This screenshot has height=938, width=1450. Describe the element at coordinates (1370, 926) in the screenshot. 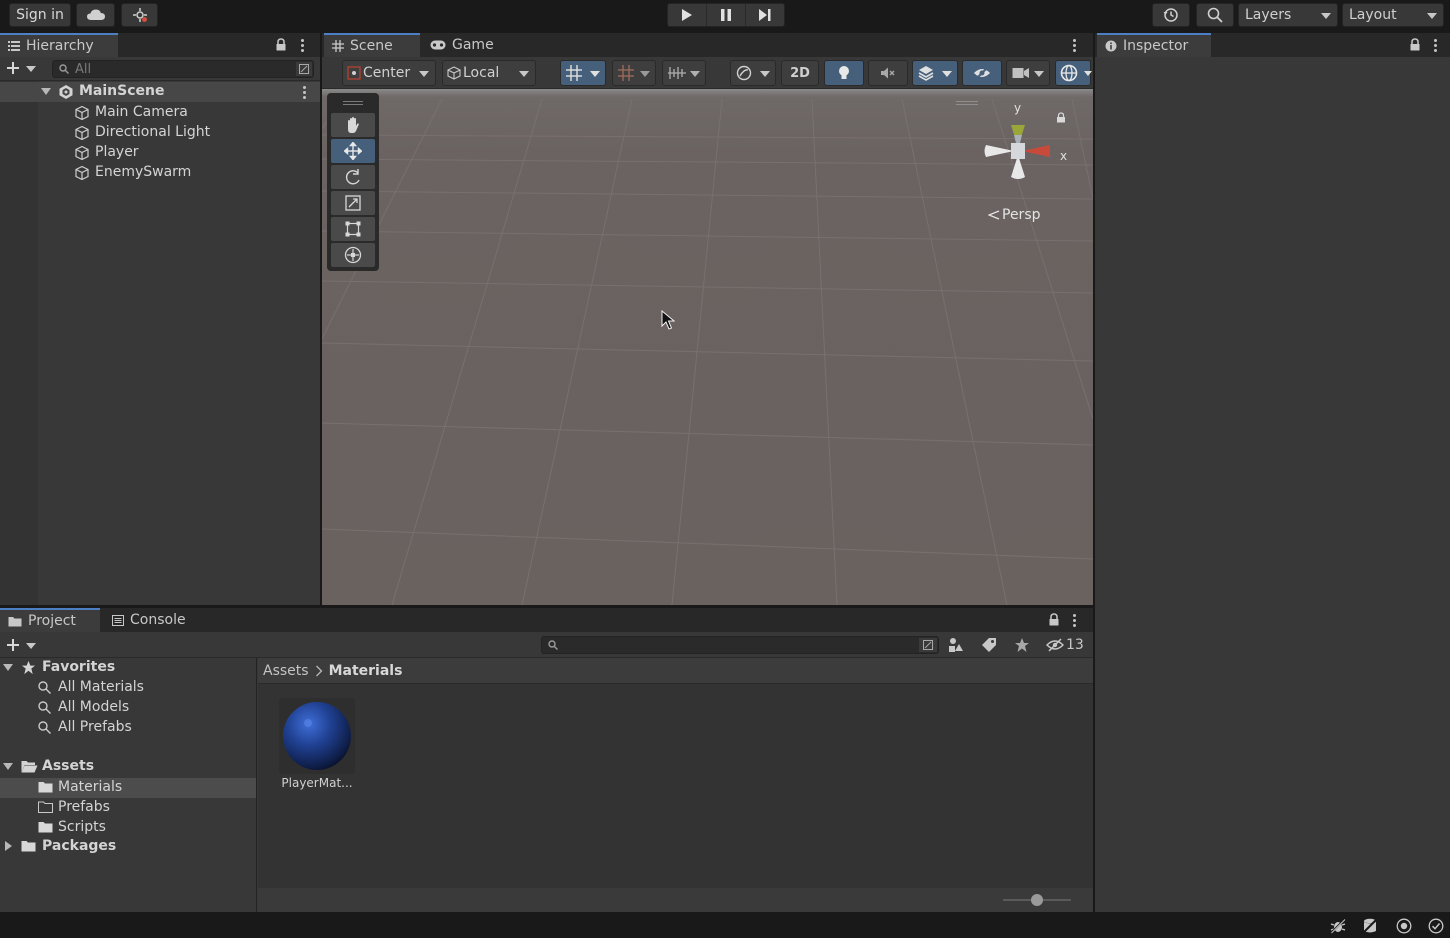

I see `cache-server-icon` at that location.